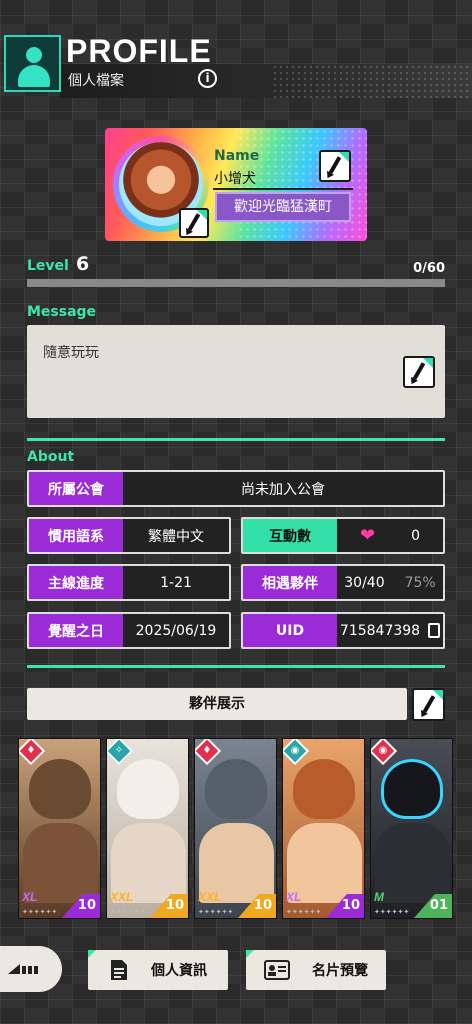 This screenshot has width=472, height=1024. What do you see at coordinates (428, 704) in the screenshot?
I see `edit-showcase-button` at bounding box center [428, 704].